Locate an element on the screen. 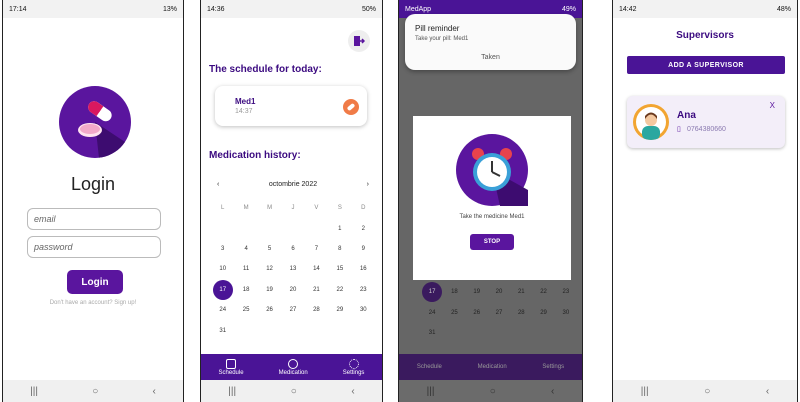  supervisor-name: Ana is located at coordinates (686, 115).